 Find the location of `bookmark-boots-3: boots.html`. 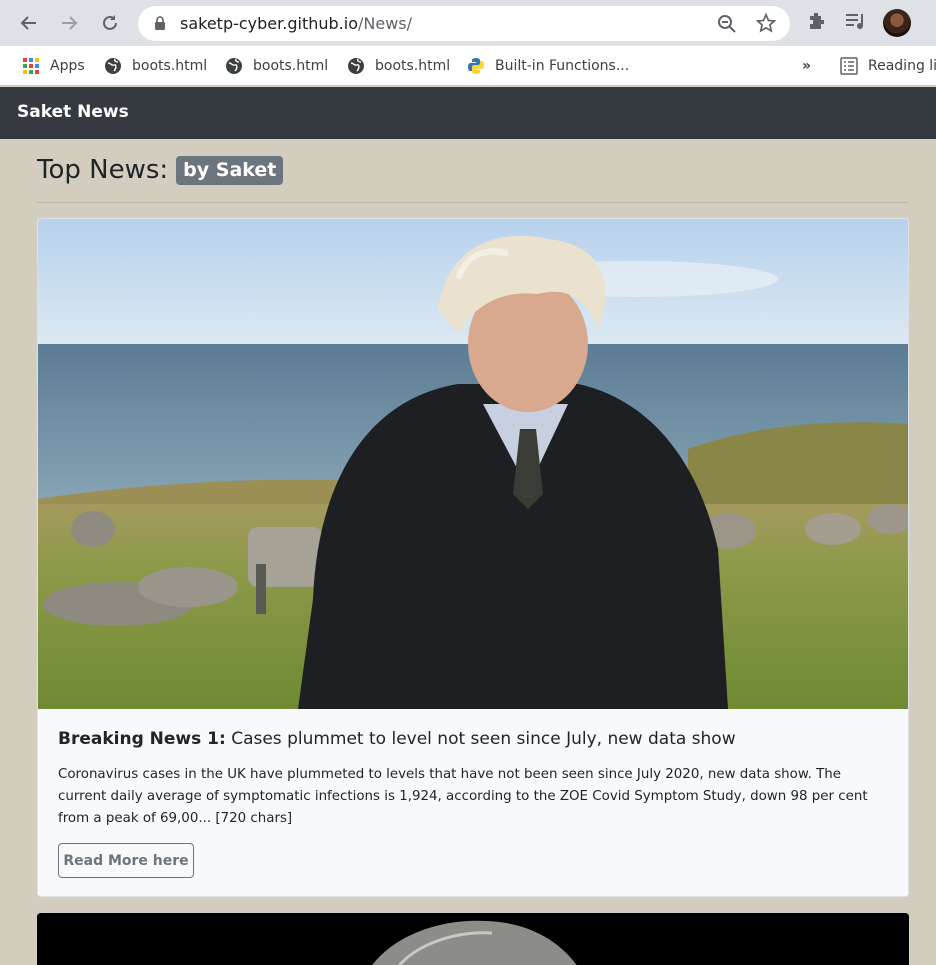

bookmark-boots-3: boots.html is located at coordinates (398, 66).